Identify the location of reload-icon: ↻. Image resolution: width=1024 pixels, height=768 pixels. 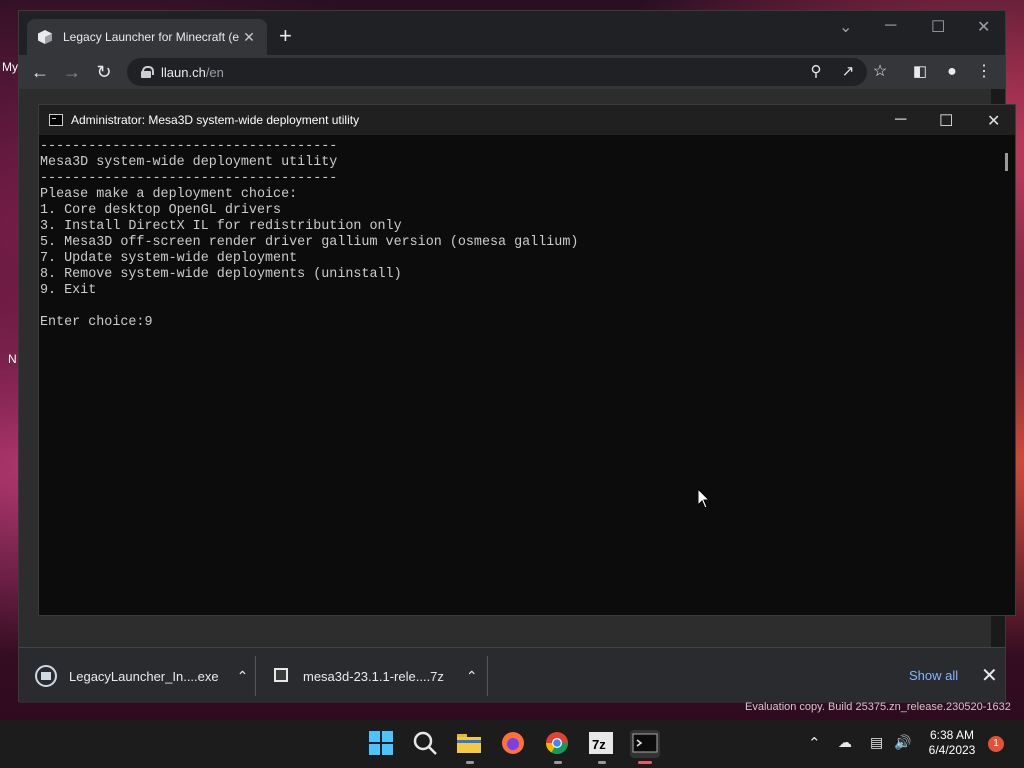
(104, 72).